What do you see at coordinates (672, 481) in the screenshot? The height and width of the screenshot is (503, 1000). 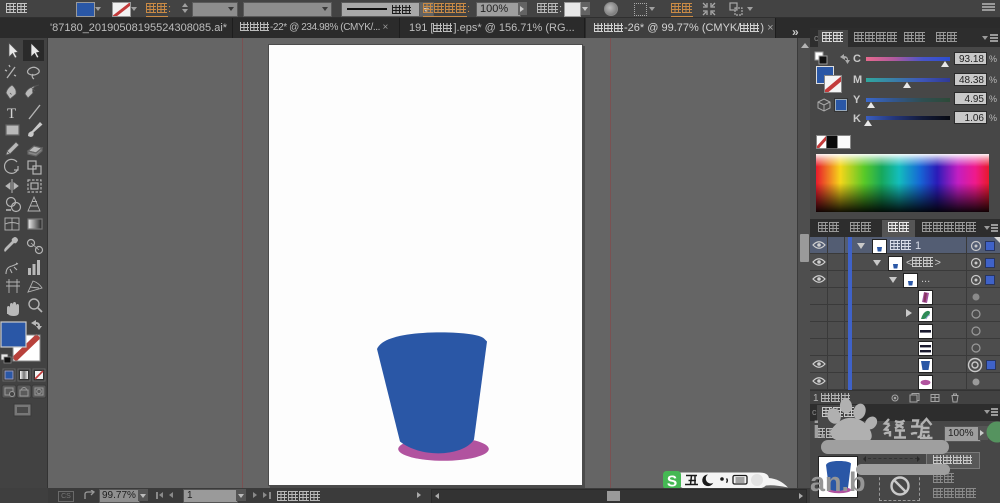 I see `svg-text: S` at bounding box center [672, 481].